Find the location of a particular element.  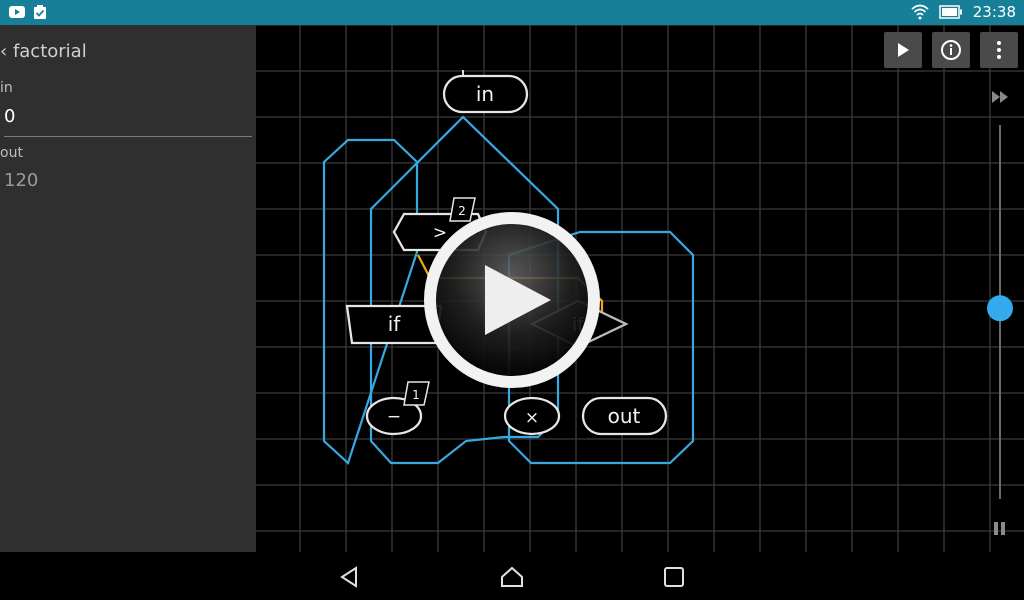

more-vert-icon is located at coordinates (999, 50).